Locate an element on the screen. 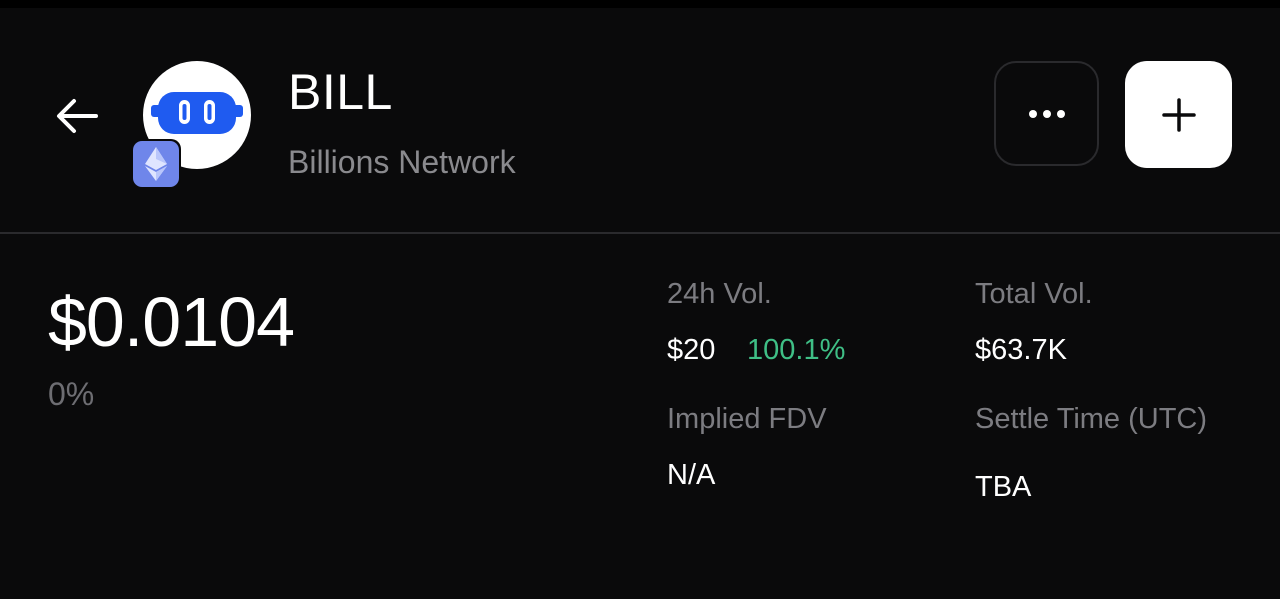 This screenshot has height=599, width=1280. token-price: $0.0104 is located at coordinates (171, 322).